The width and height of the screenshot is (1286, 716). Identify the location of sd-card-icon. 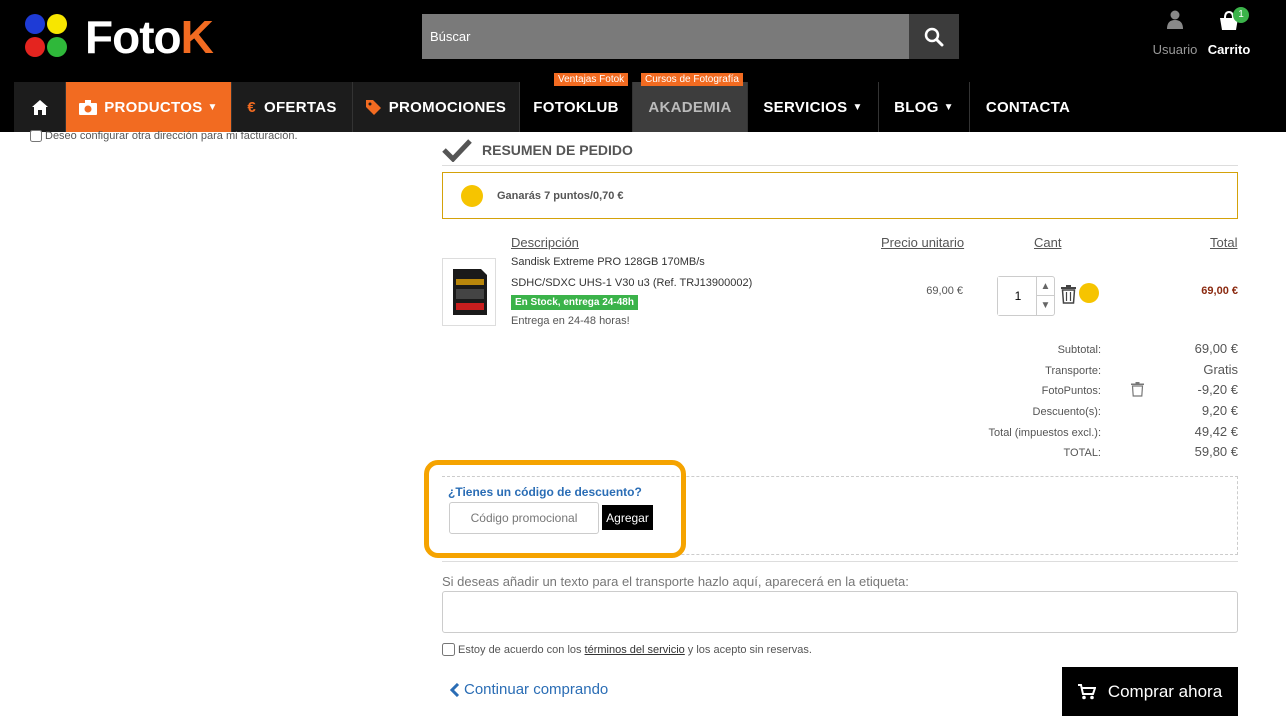
(470, 292).